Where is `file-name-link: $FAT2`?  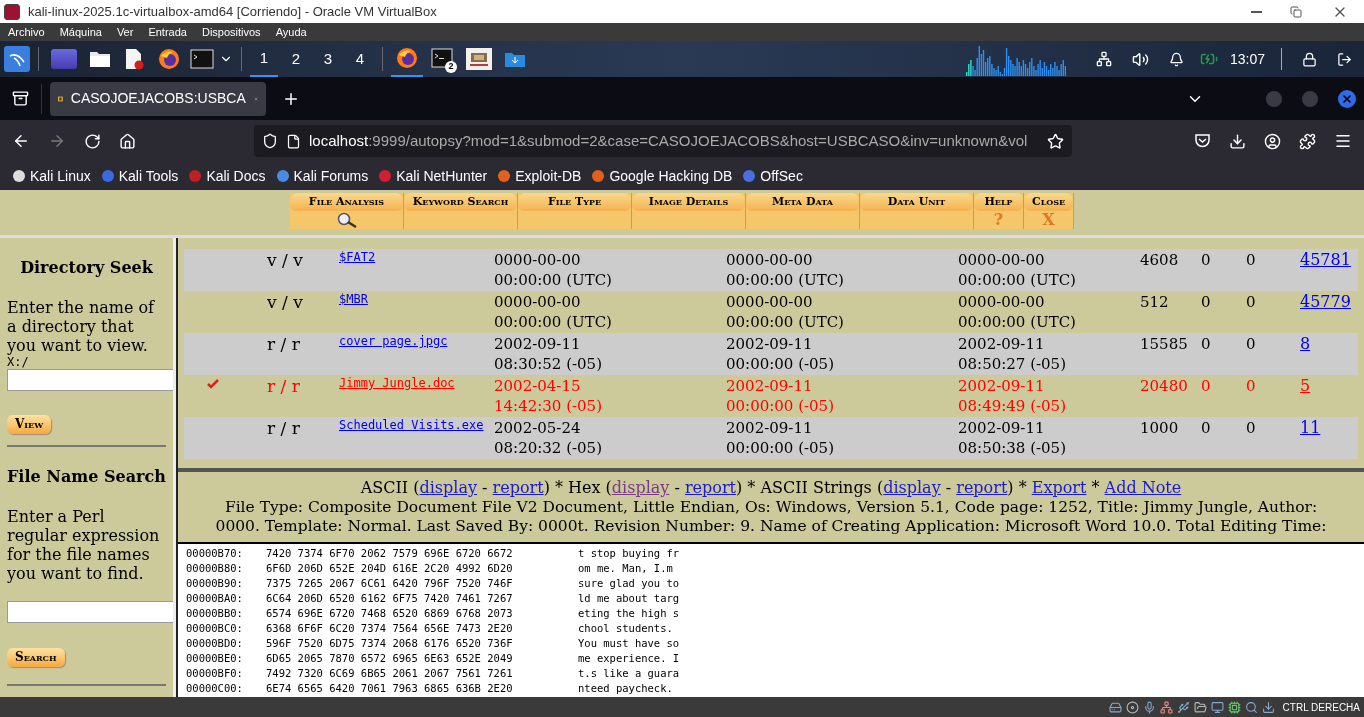
file-name-link: $FAT2 is located at coordinates (416, 257).